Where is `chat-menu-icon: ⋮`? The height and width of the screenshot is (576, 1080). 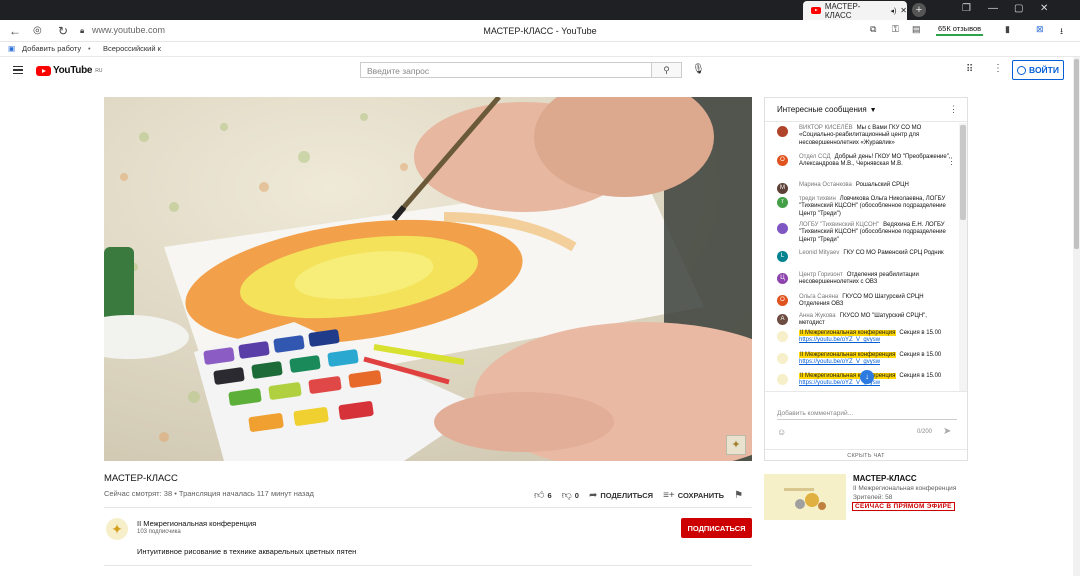
chat-menu-icon: ⋮ is located at coordinates (953, 109).